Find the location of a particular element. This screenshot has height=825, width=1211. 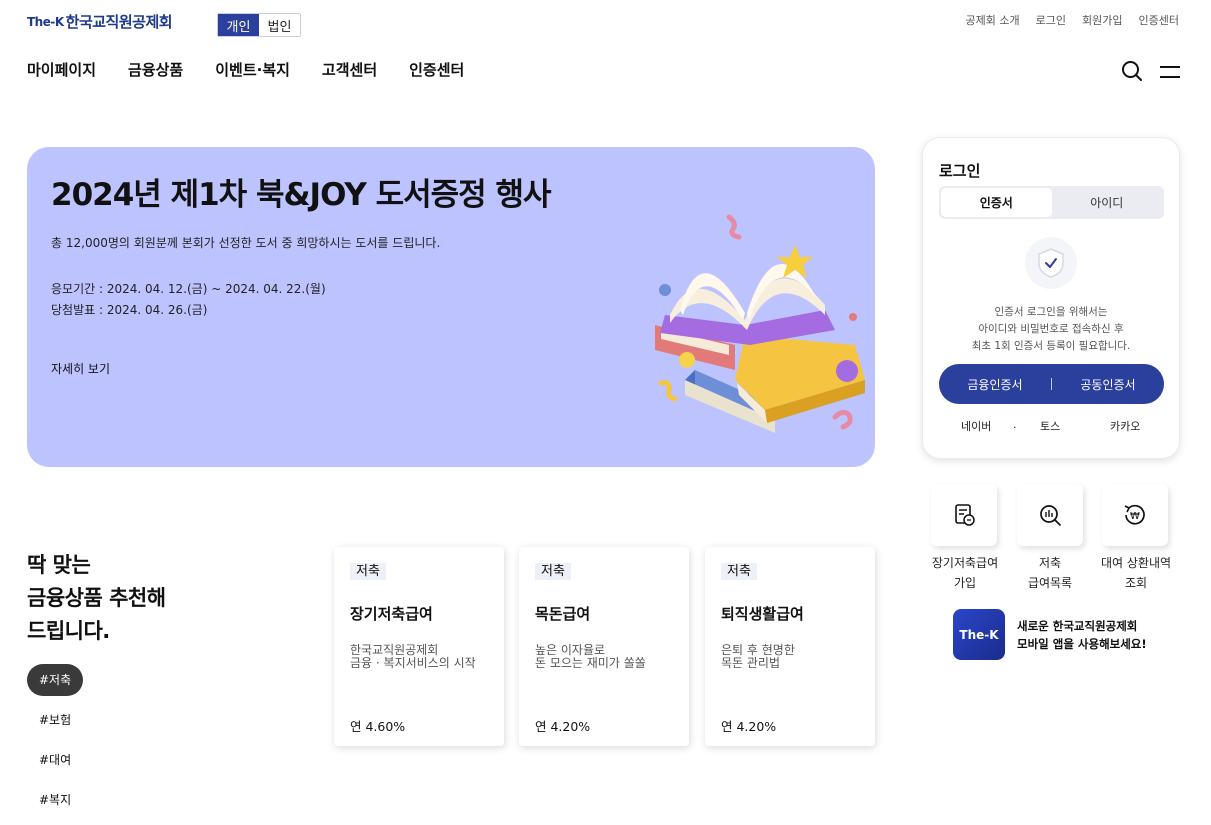

product-rate: 연 4.60% is located at coordinates (378, 726).